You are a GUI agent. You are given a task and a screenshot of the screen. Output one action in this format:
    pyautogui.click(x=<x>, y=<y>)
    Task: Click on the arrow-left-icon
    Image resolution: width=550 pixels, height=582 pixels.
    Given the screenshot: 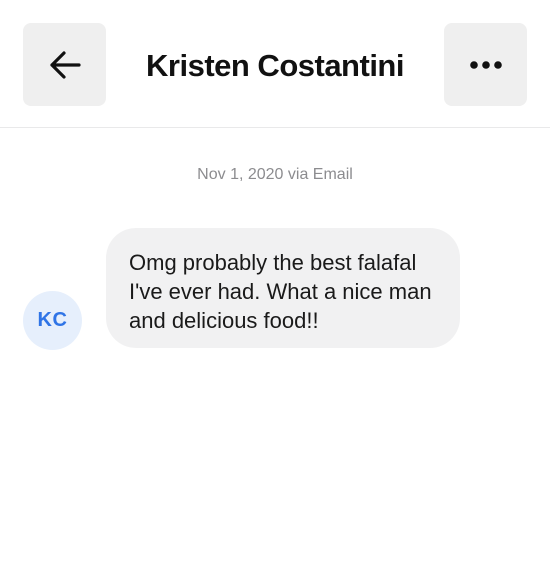 What is the action you would take?
    pyautogui.click(x=65, y=64)
    